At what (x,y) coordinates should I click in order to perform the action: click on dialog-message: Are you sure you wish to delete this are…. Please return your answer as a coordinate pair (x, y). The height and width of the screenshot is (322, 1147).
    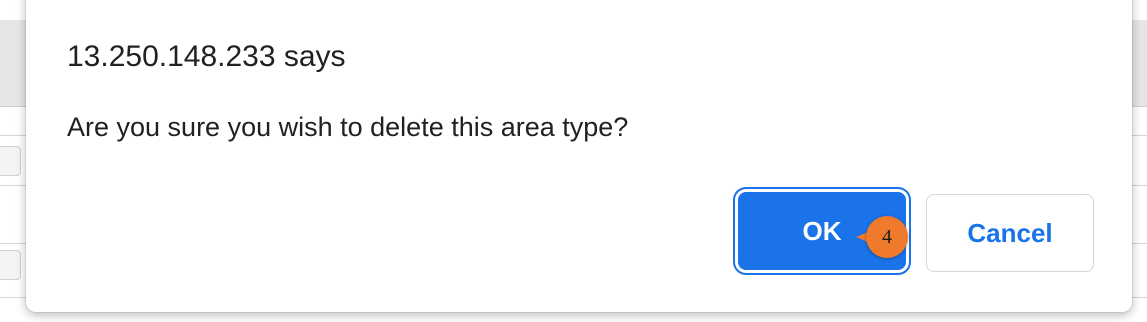
    Looking at the image, I should click on (348, 127).